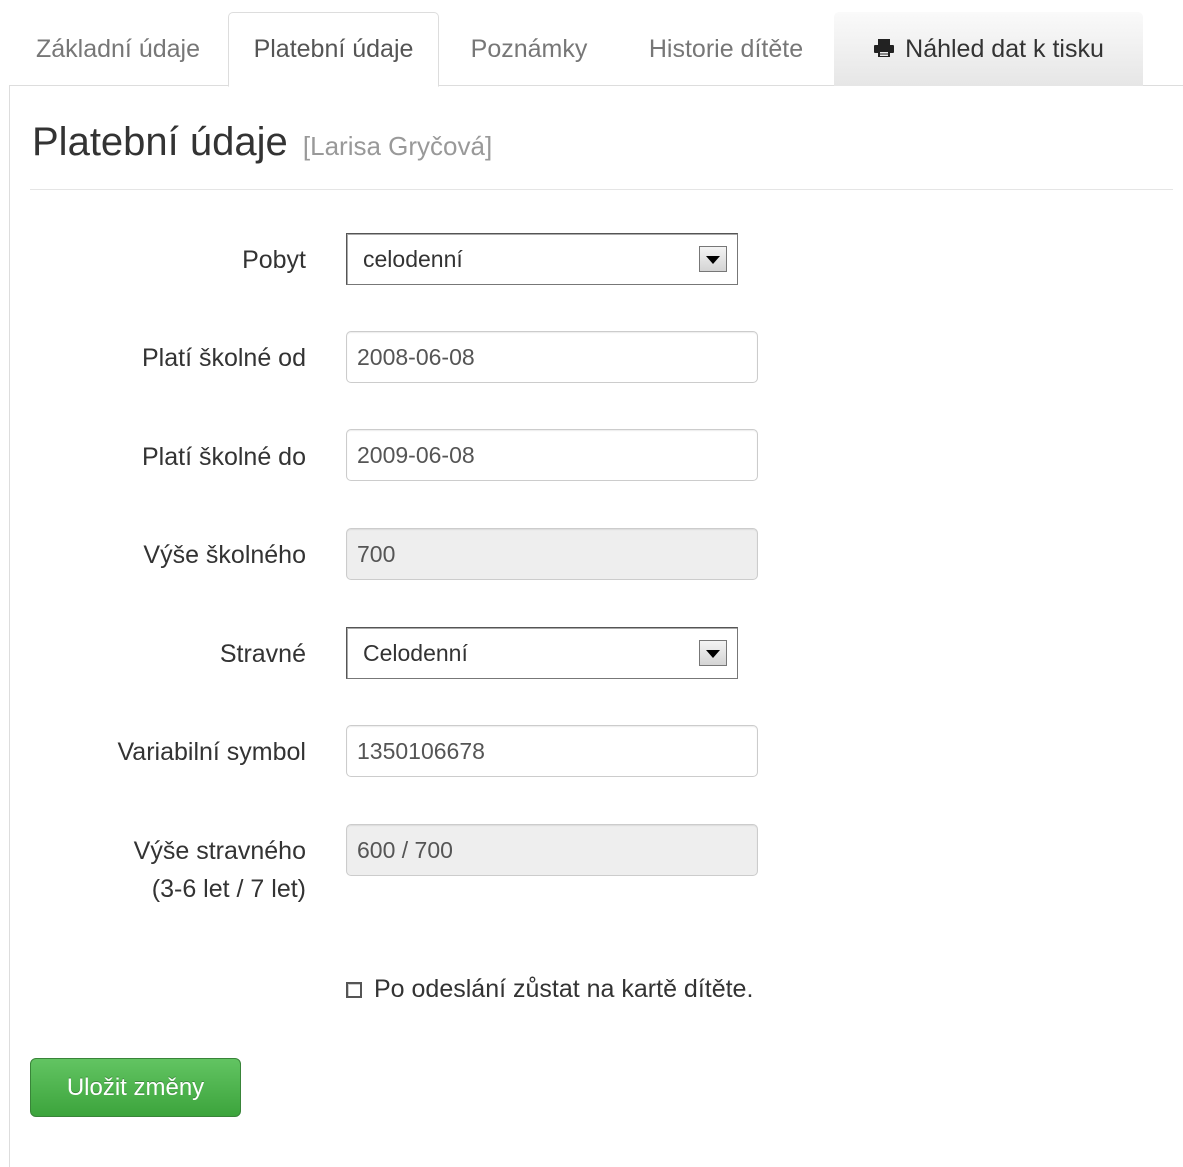  What do you see at coordinates (542, 653) in the screenshot?
I see `stravne-select: Celodenní` at bounding box center [542, 653].